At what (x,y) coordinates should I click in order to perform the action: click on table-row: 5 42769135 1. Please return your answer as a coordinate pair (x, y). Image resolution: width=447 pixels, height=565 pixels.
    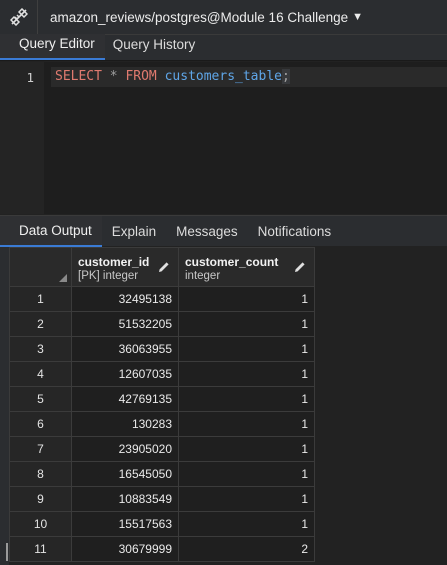
    Looking at the image, I should click on (162, 399).